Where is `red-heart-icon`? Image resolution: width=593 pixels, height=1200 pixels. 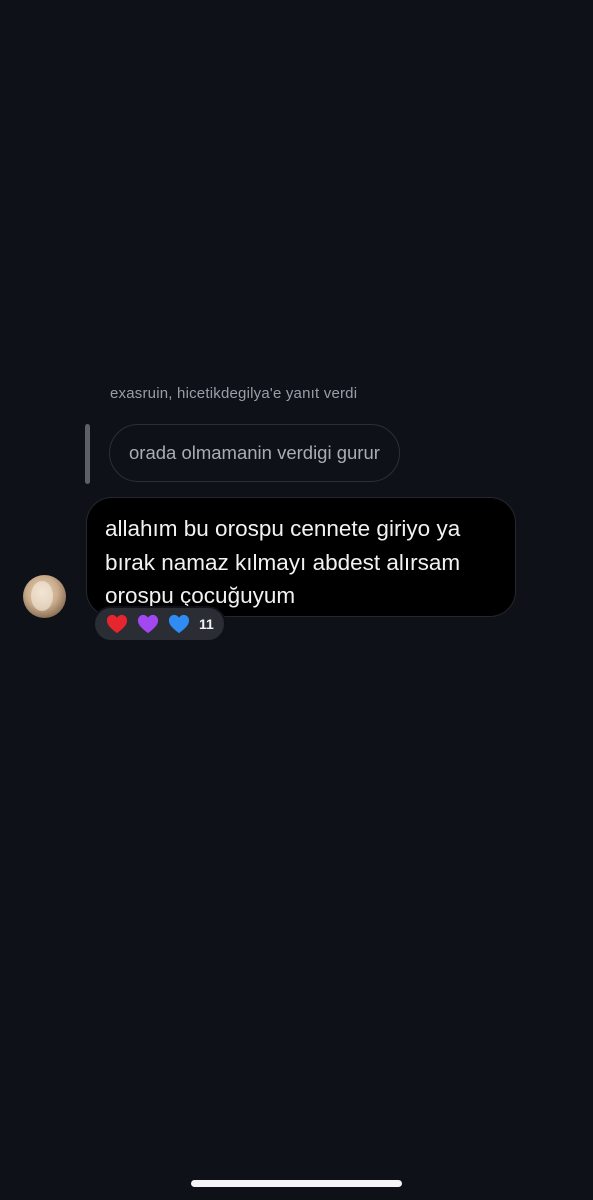
red-heart-icon is located at coordinates (117, 624).